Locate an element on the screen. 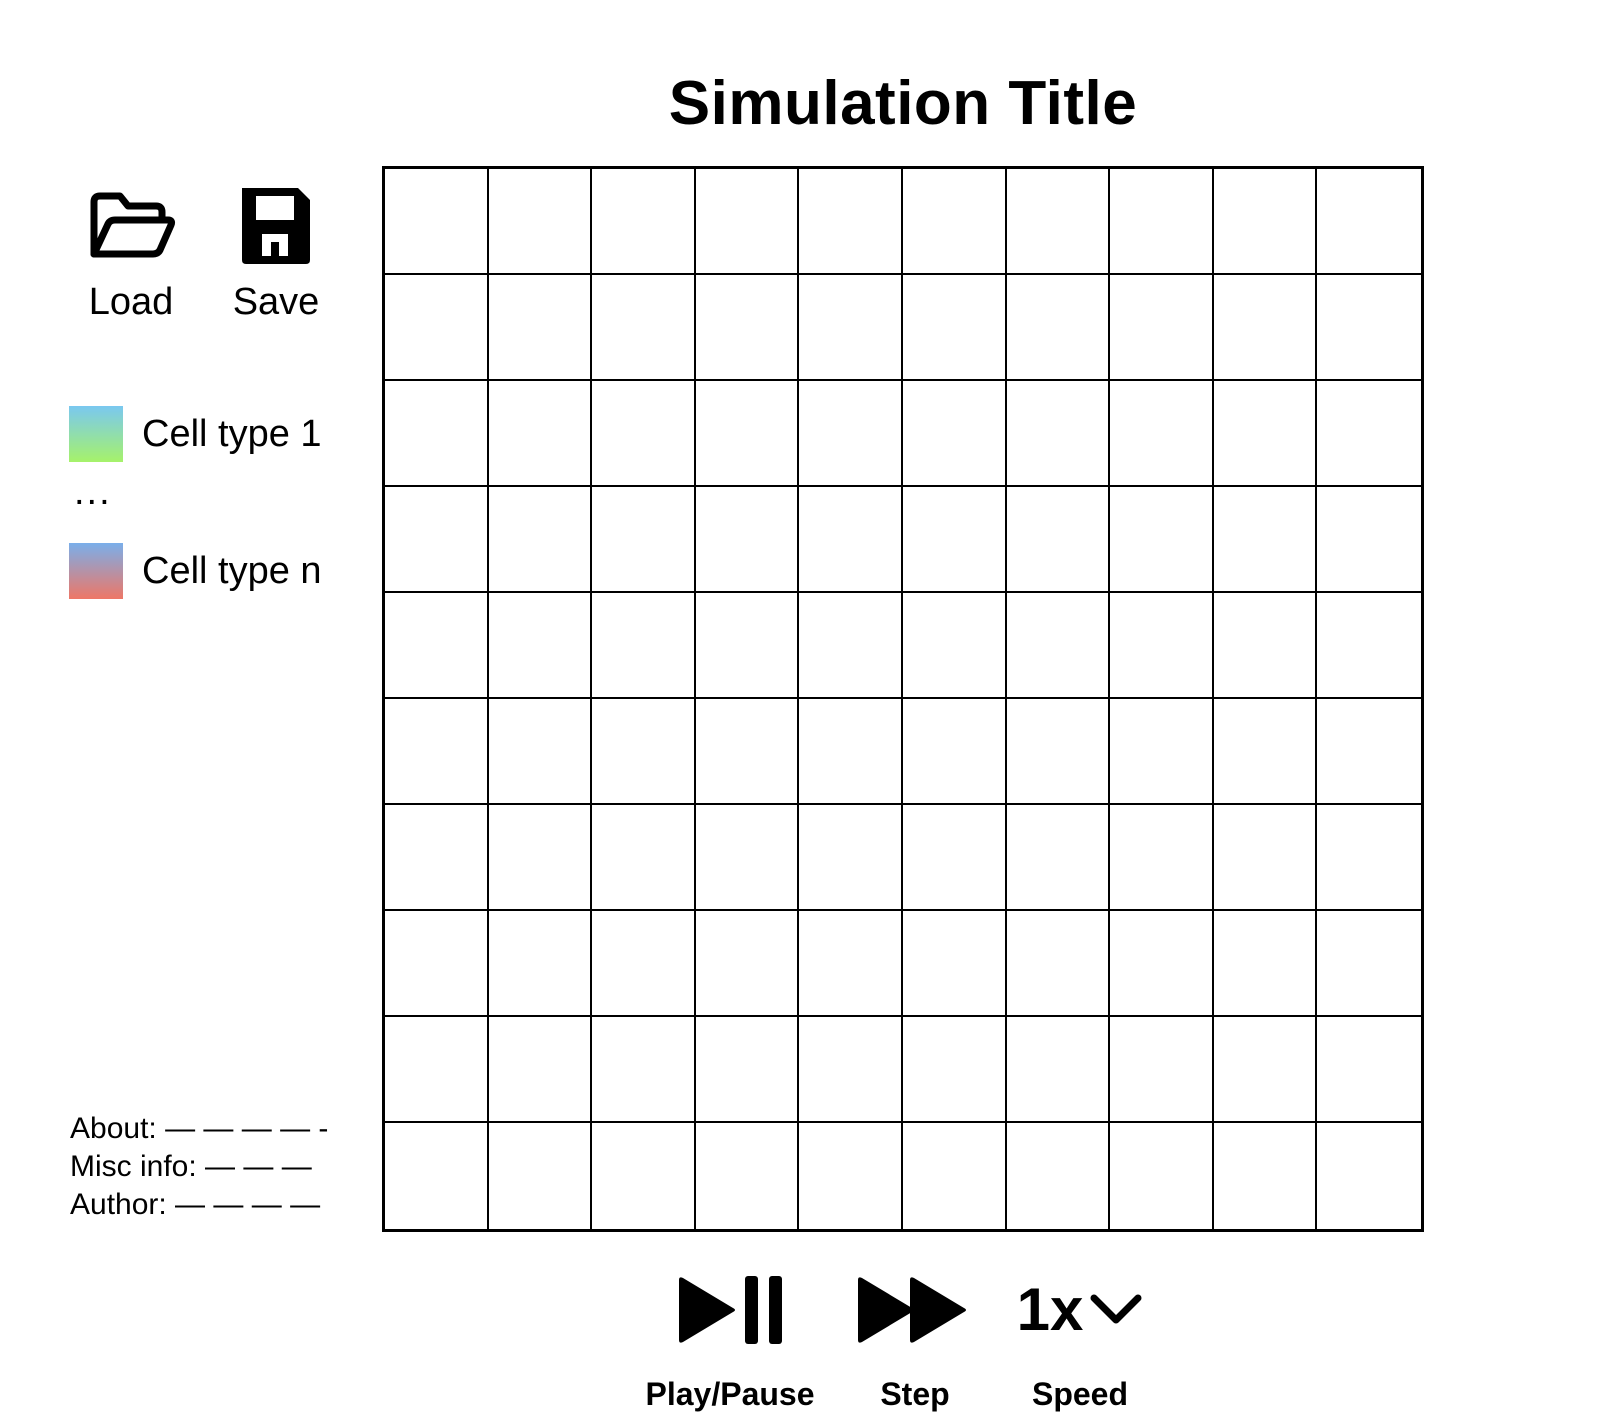 This screenshot has height=1420, width=1600. speed-select: 1x Speed is located at coordinates (1080, 1331).